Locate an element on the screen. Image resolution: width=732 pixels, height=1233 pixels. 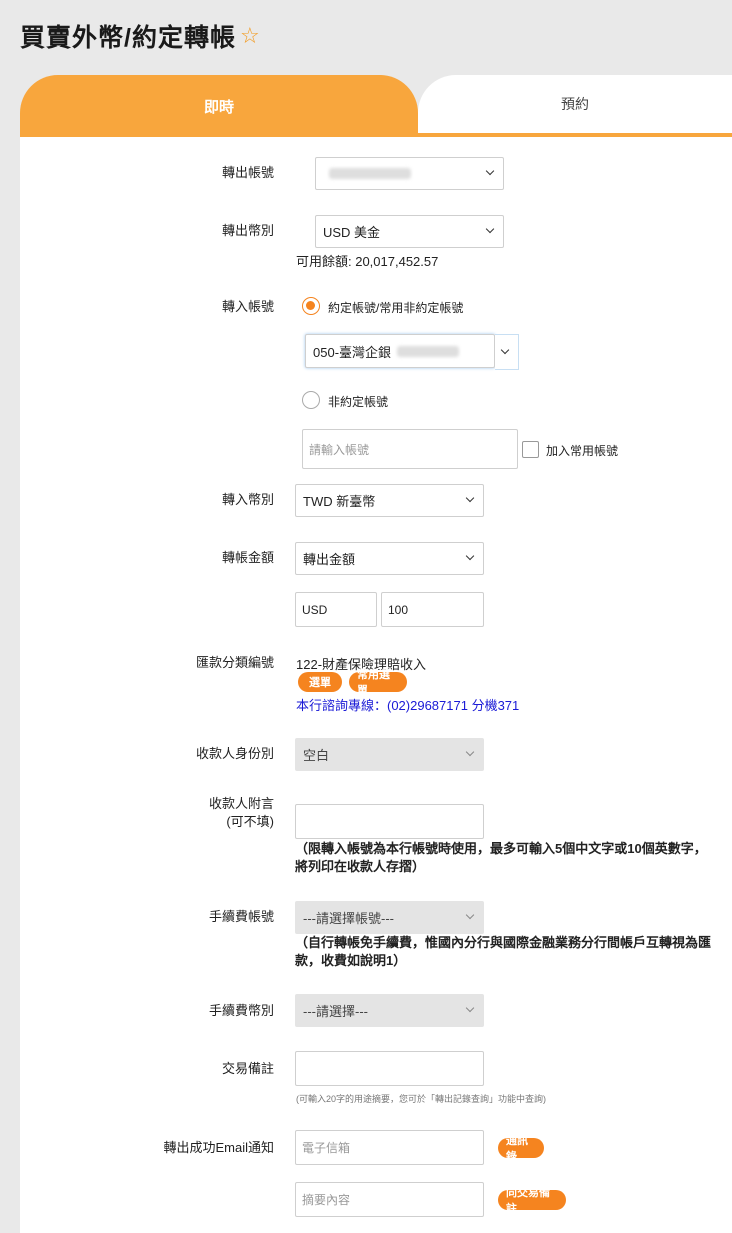
page-title: 買賣外幣/約定轉帳 ☆ is located at coordinates (140, 36).